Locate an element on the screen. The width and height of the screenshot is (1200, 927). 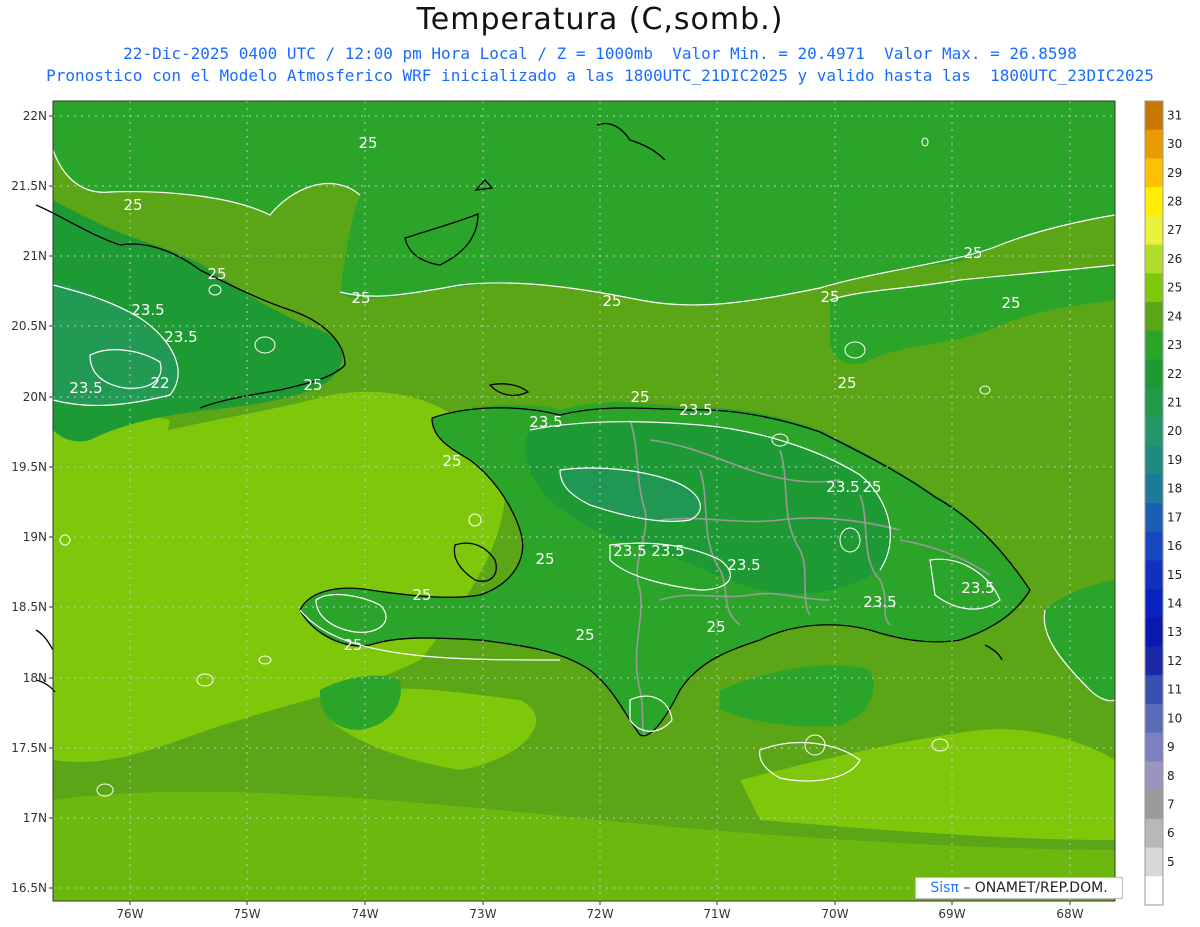
lon-tick-label: 74W is located at coordinates (364, 914).